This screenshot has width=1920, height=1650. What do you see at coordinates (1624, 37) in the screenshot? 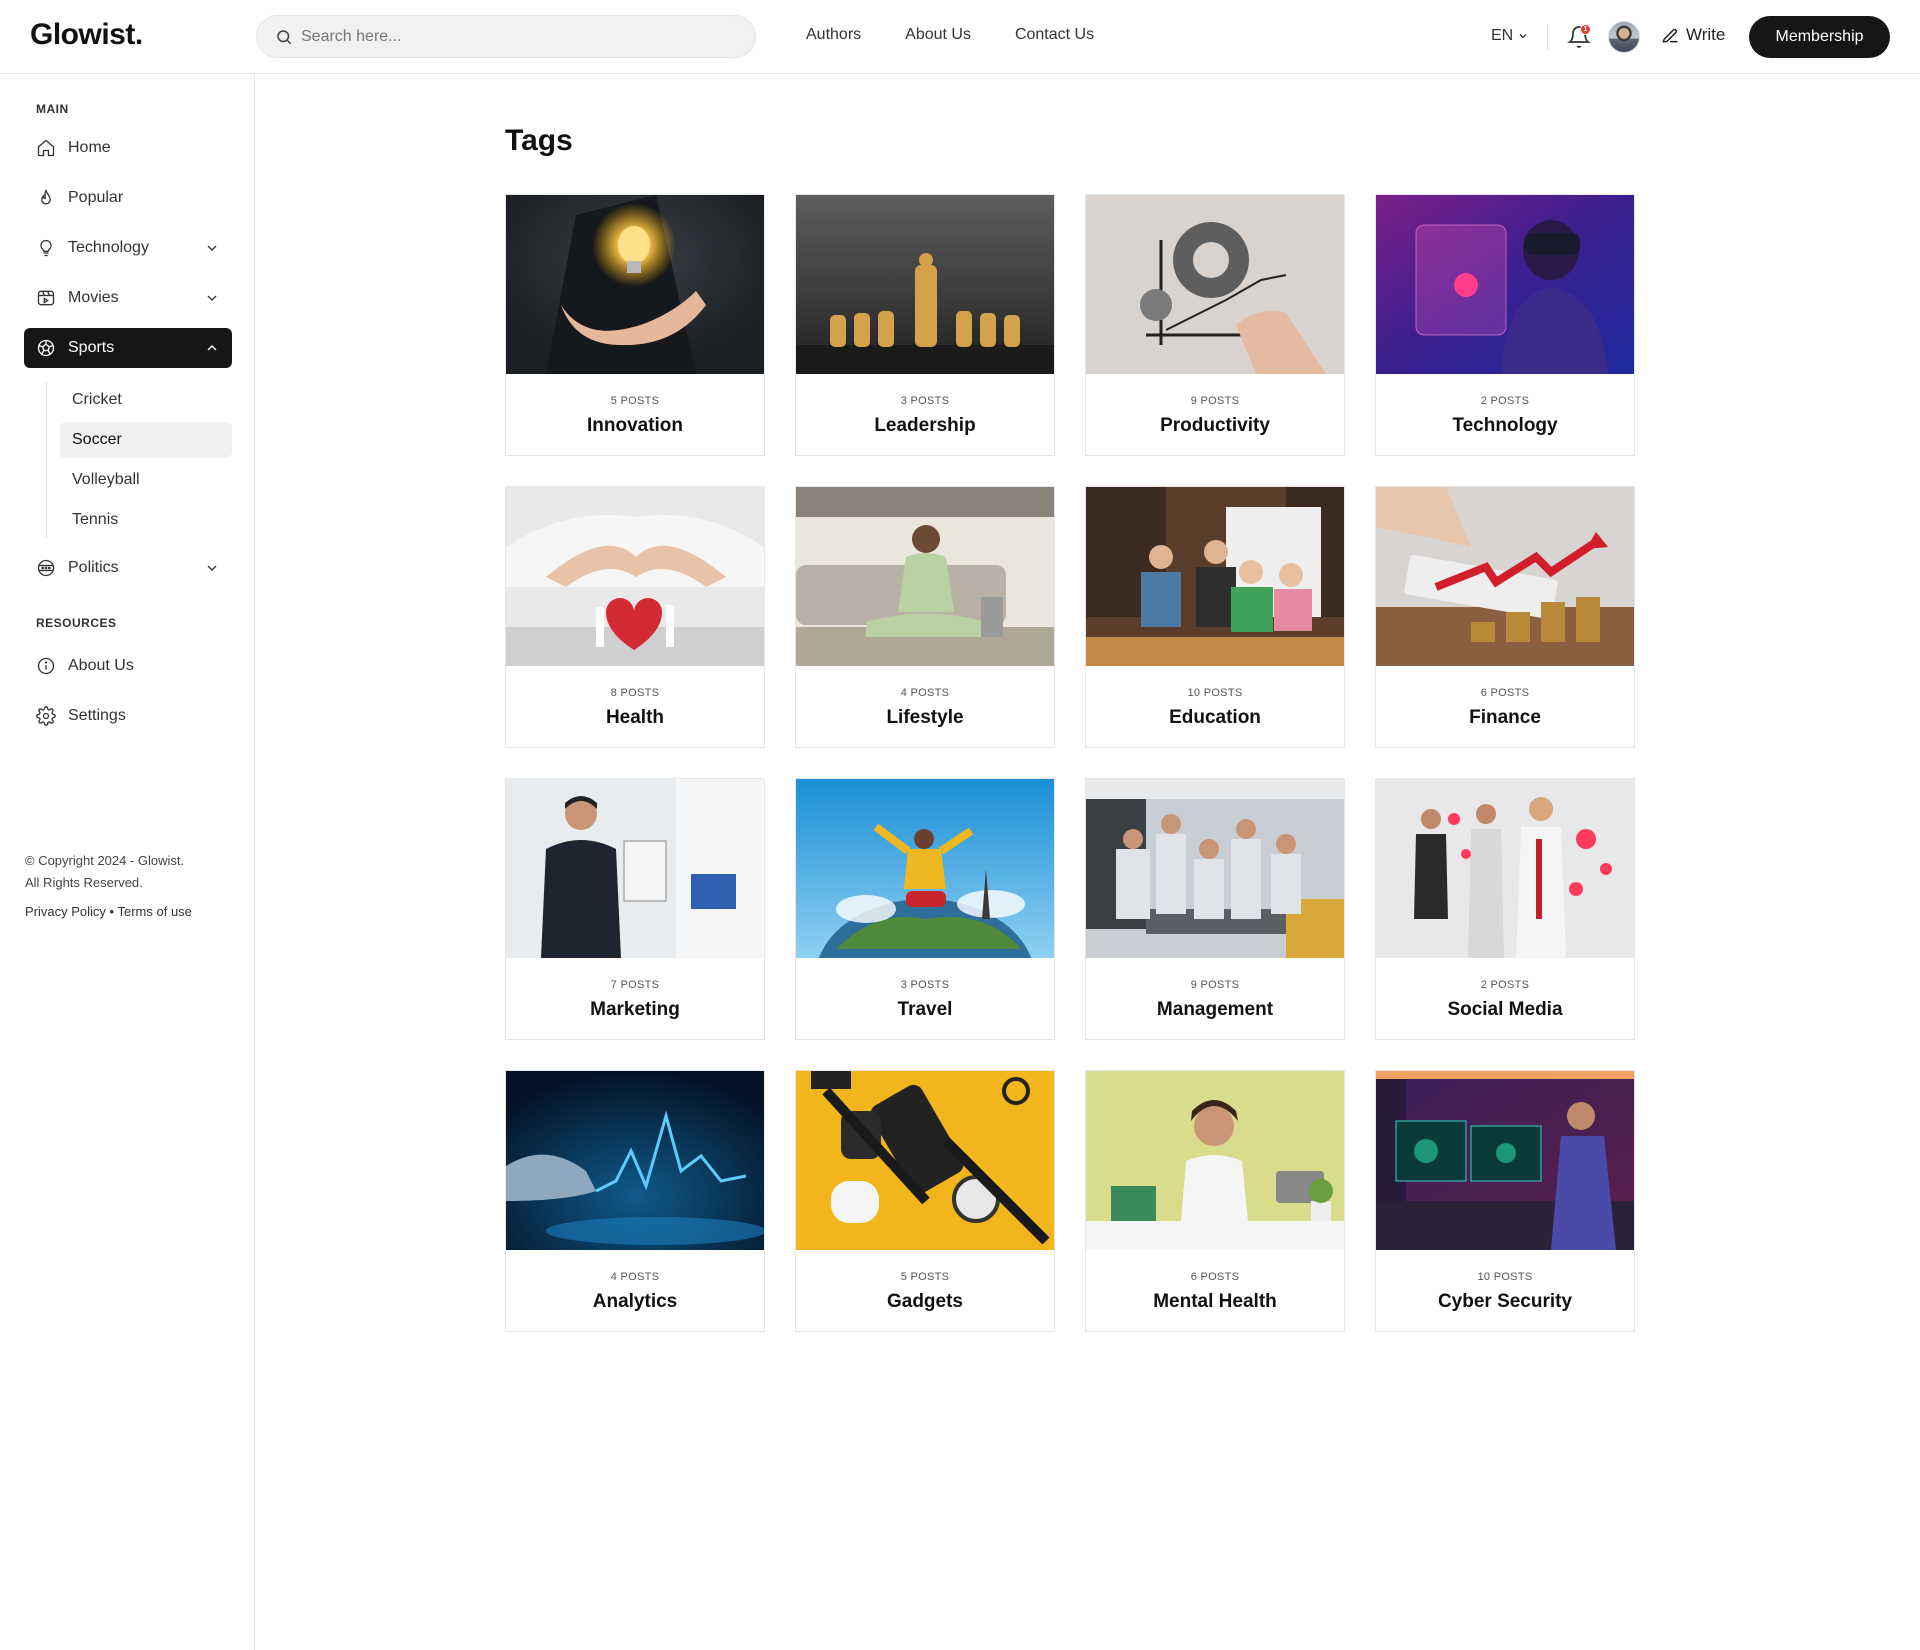
I see `user-avatar` at bounding box center [1624, 37].